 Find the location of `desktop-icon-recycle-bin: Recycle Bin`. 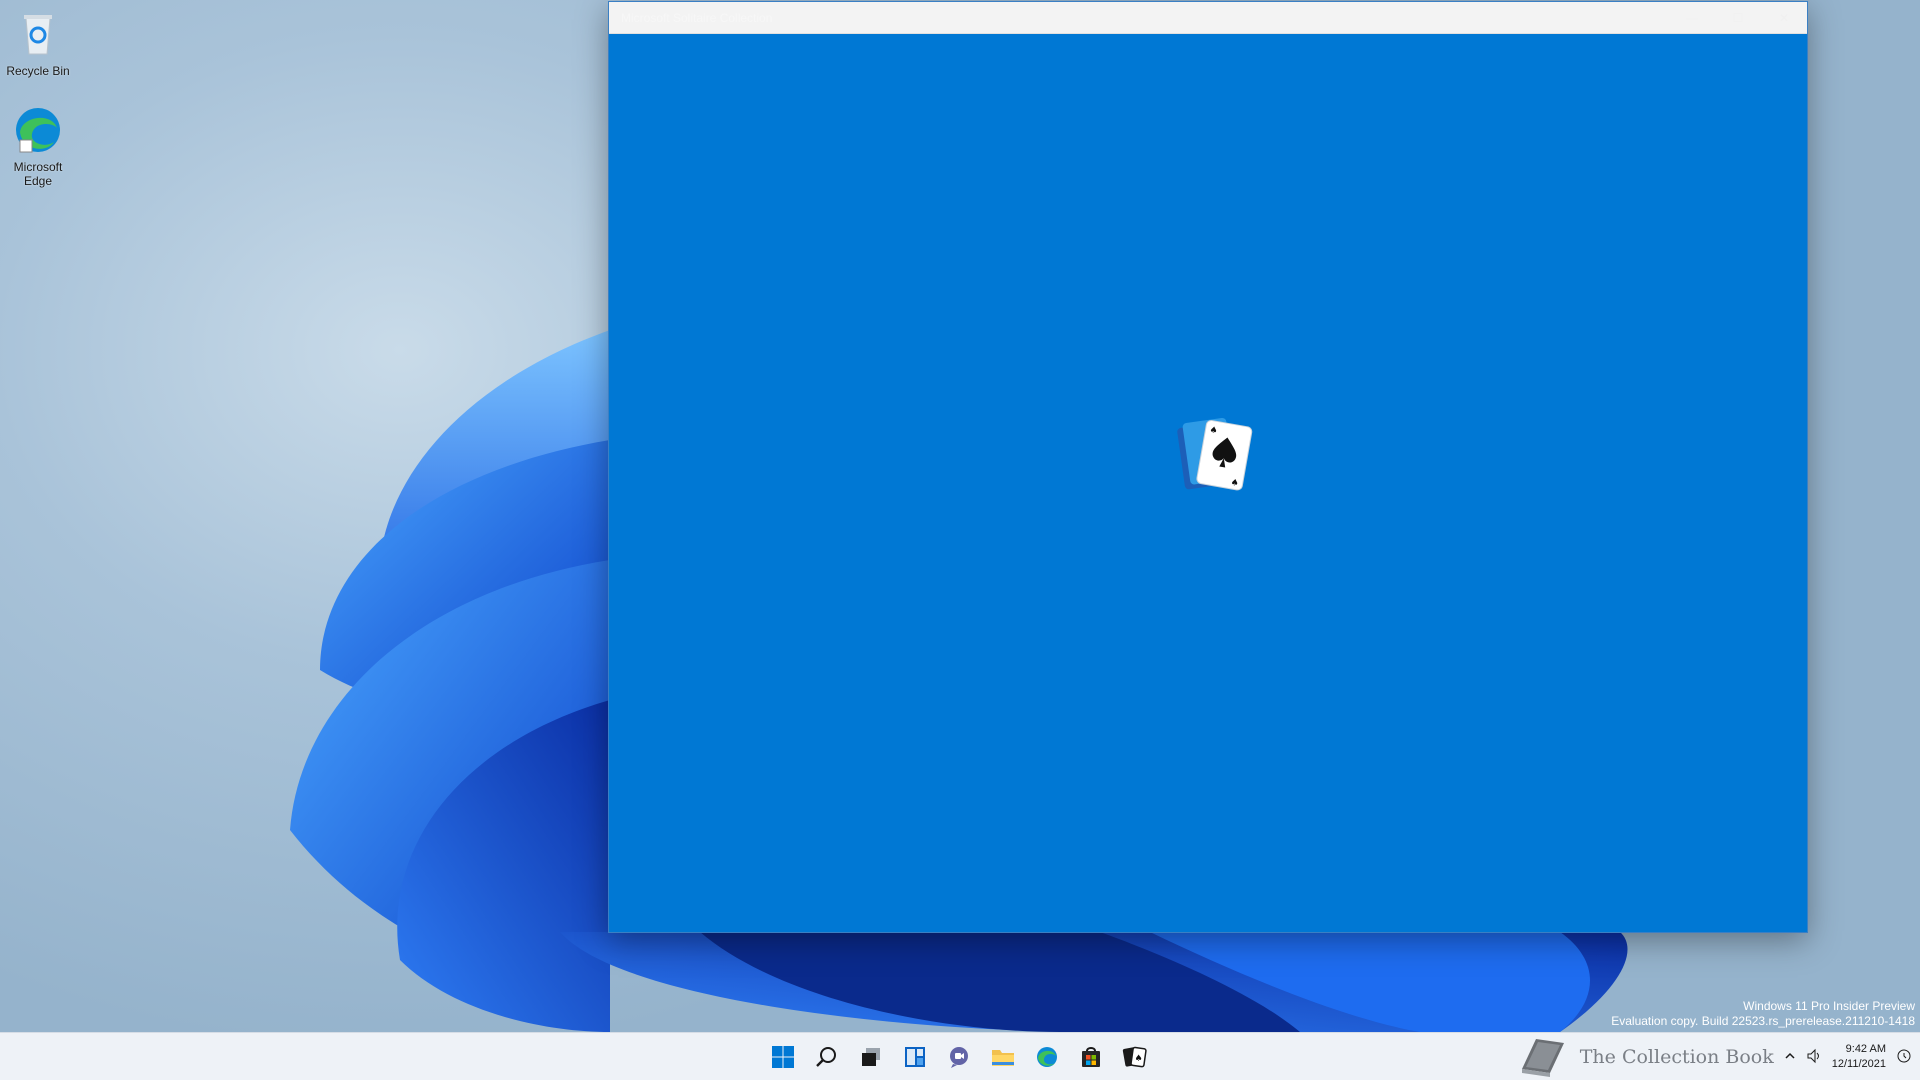

desktop-icon-recycle-bin: Recycle Bin is located at coordinates (38, 43).